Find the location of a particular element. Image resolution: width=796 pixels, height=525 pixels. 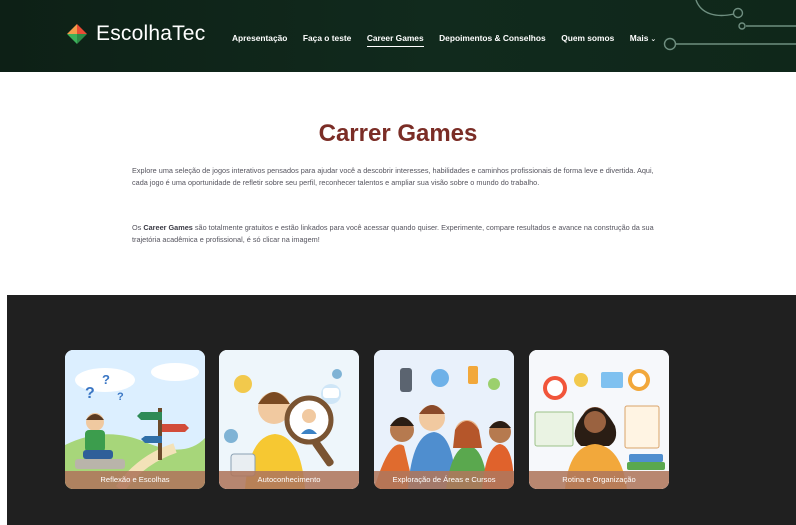

nav-item-faca-o-teste: Faça o teste is located at coordinates (327, 38).